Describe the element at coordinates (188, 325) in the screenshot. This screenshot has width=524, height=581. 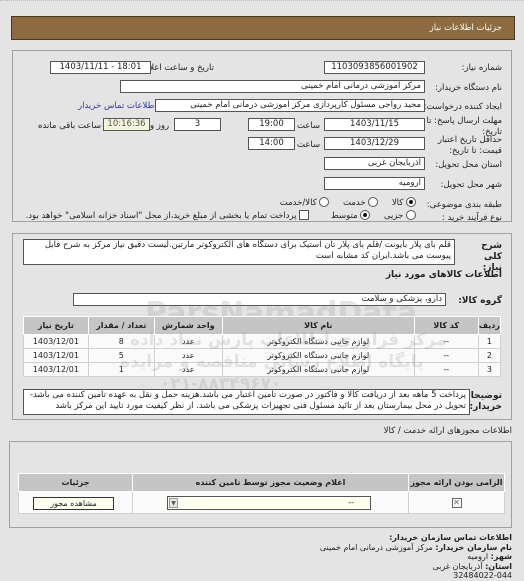
I see `col-unit: واحد شمارش` at that location.